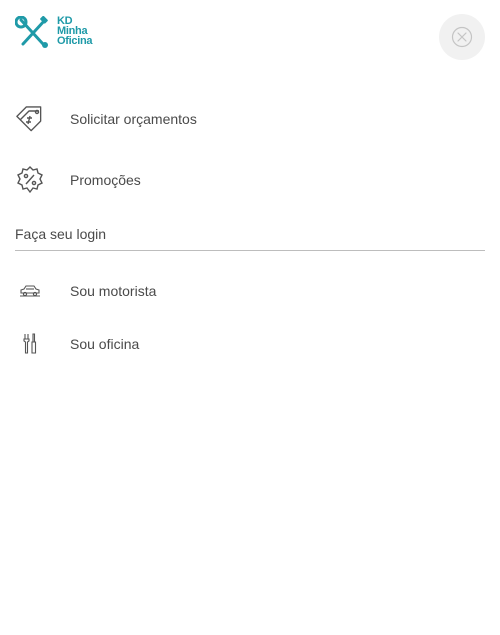 This screenshot has width=500, height=635. Describe the element at coordinates (31, 32) in the screenshot. I see `wrench-screwdriver-icon` at that location.